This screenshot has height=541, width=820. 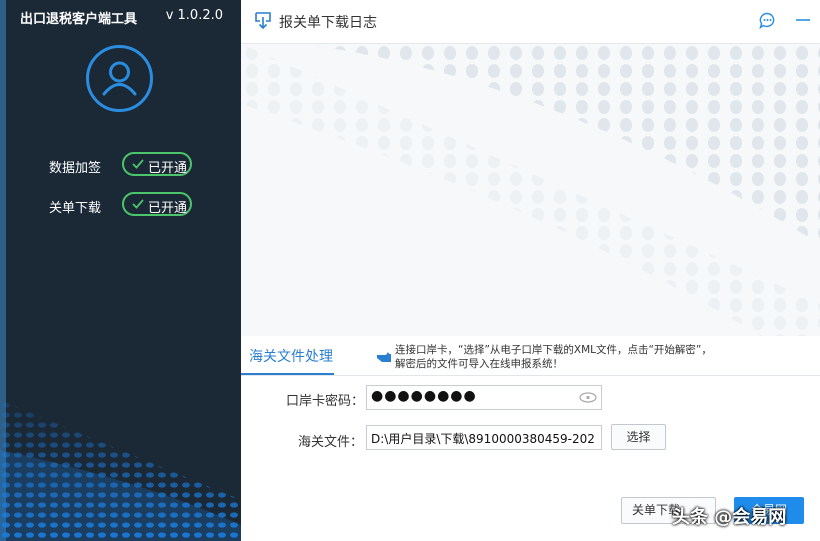 What do you see at coordinates (194, 15) in the screenshot?
I see `app-version: v 1.0.2.0` at bounding box center [194, 15].